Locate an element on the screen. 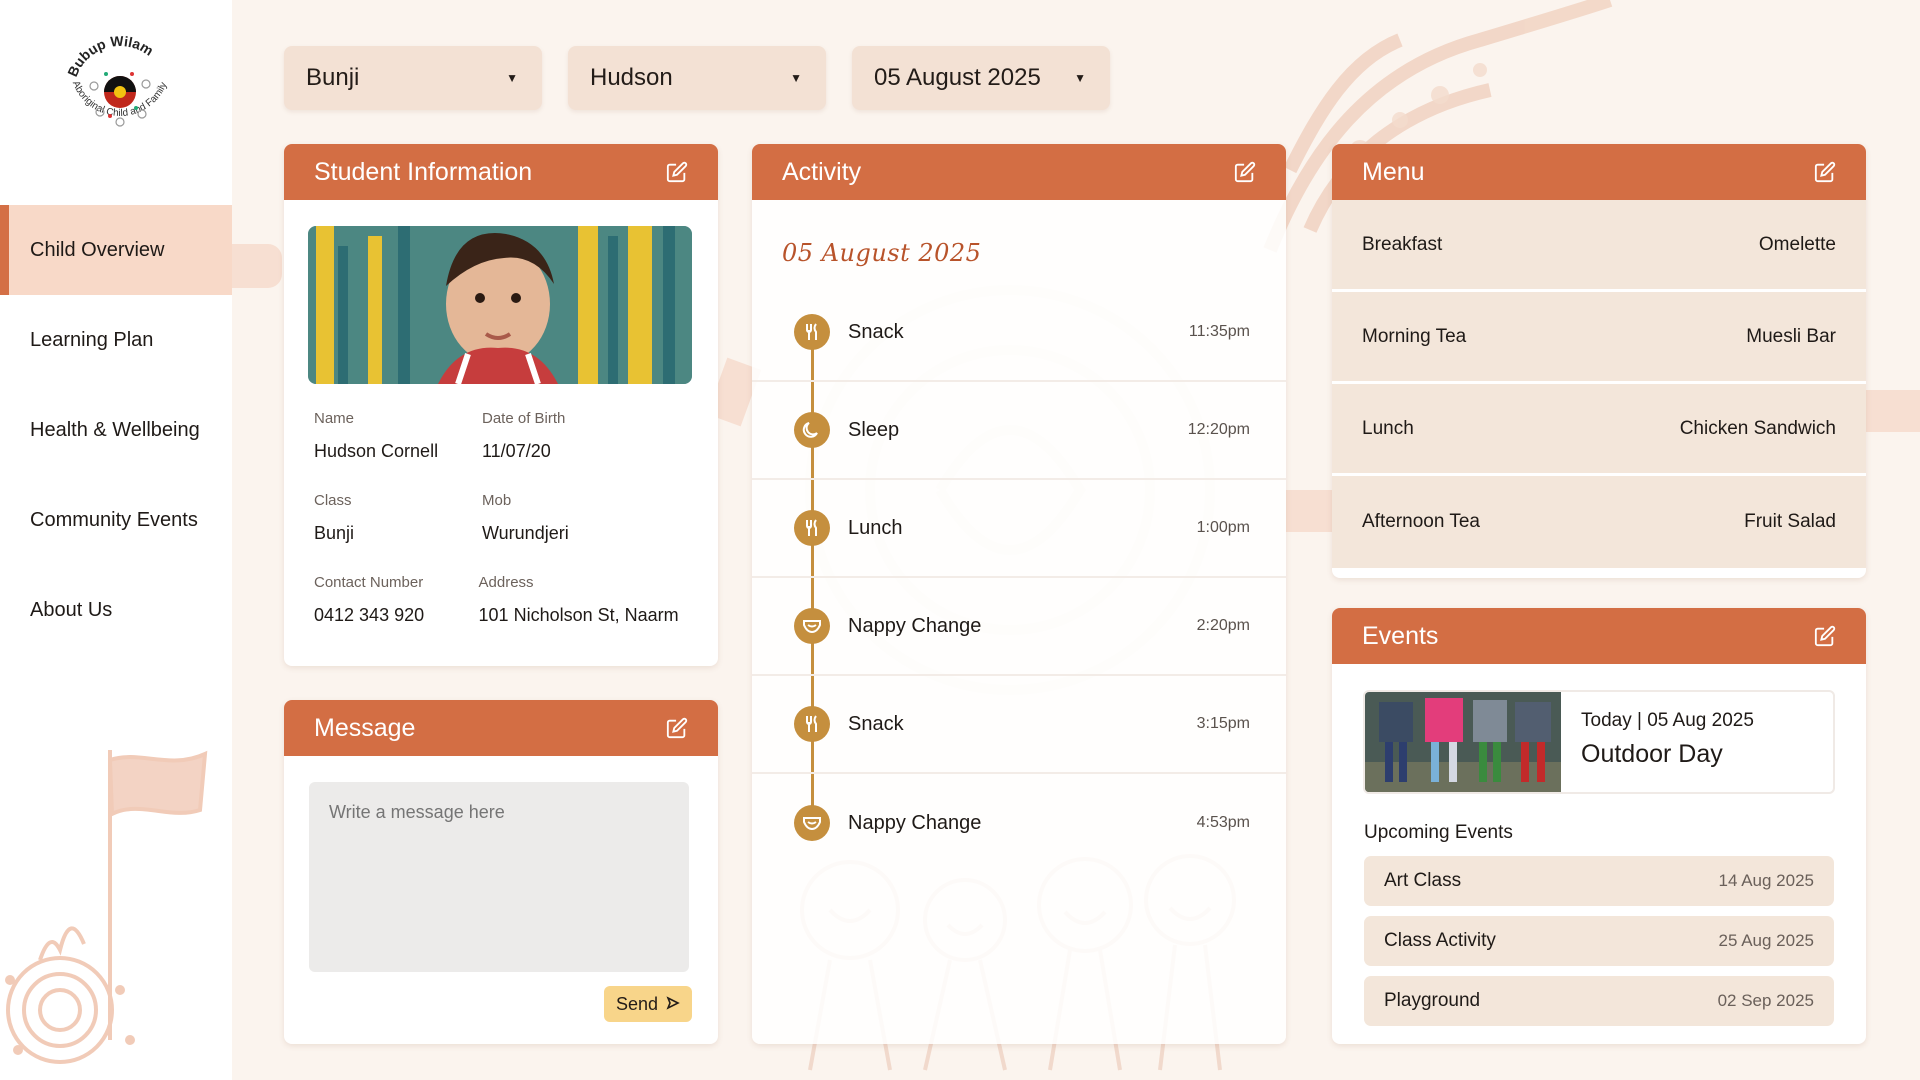 The height and width of the screenshot is (1080, 1920). menu-item: Morning Tea Muesli Bar is located at coordinates (1599, 338).